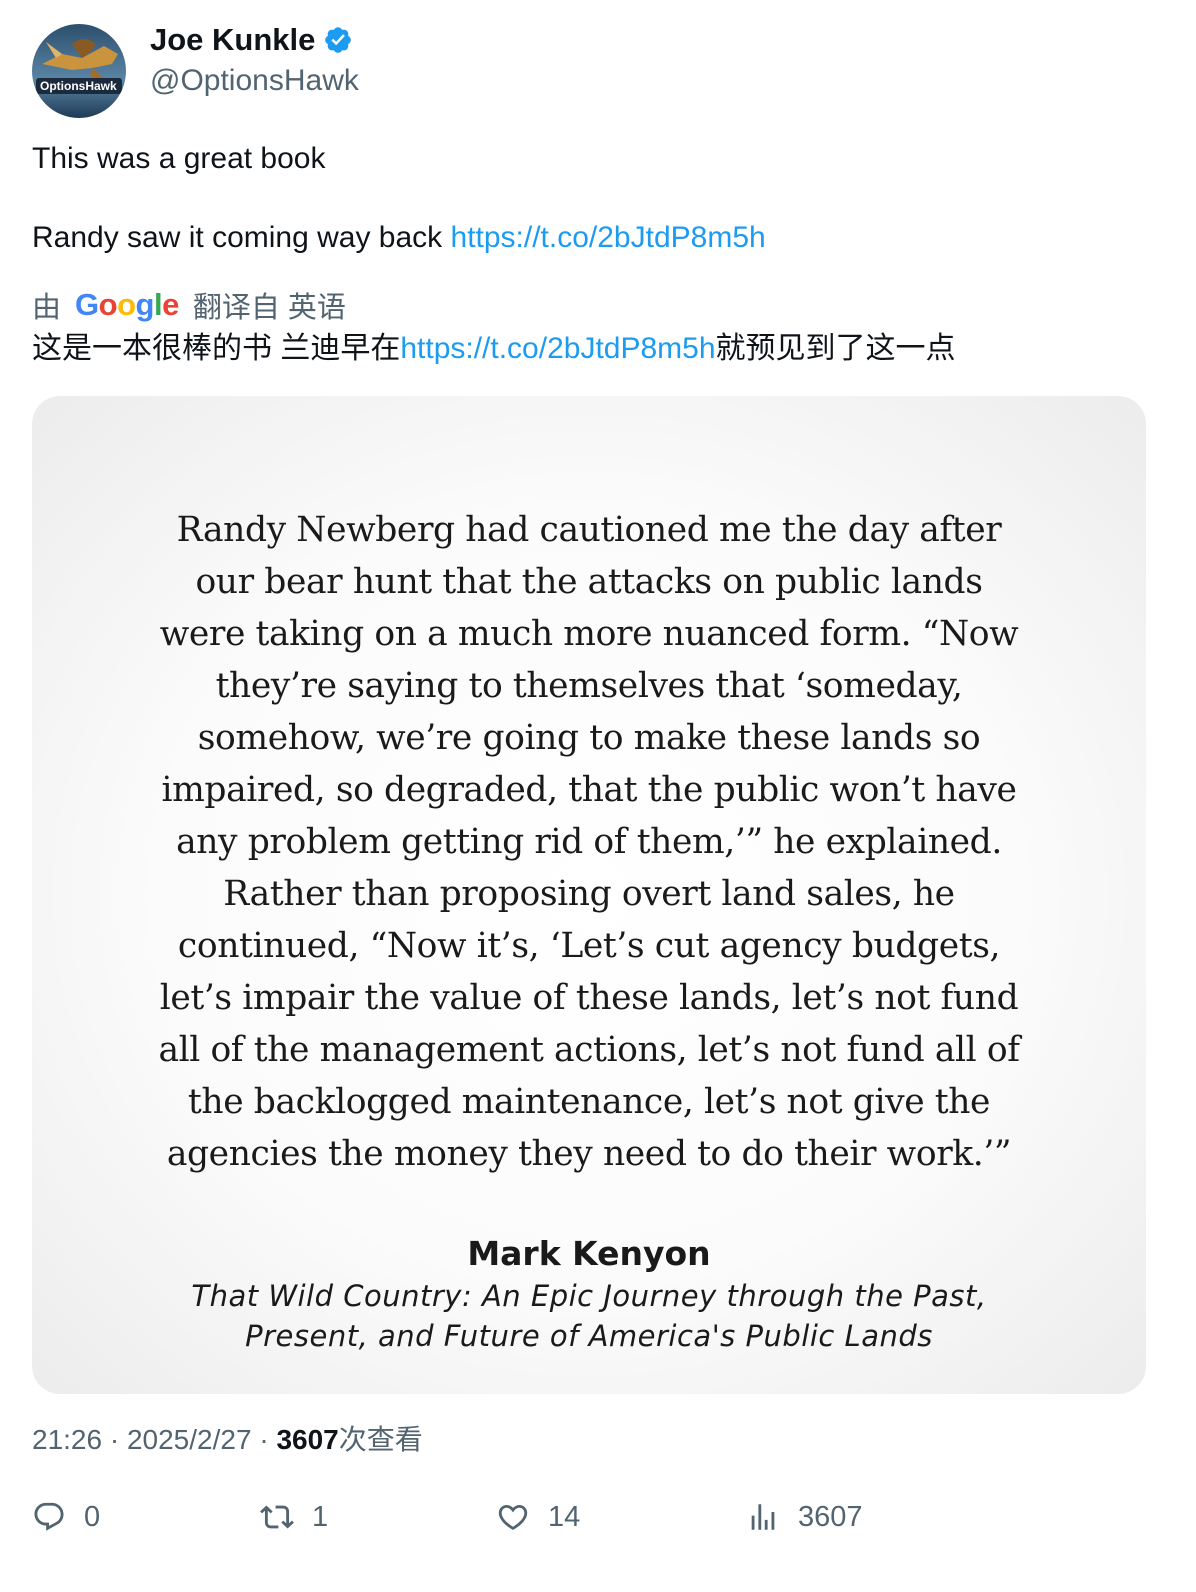  Describe the element at coordinates (582, 1523) in the screenshot. I see `action-bar: 0 1 14 3607` at that location.